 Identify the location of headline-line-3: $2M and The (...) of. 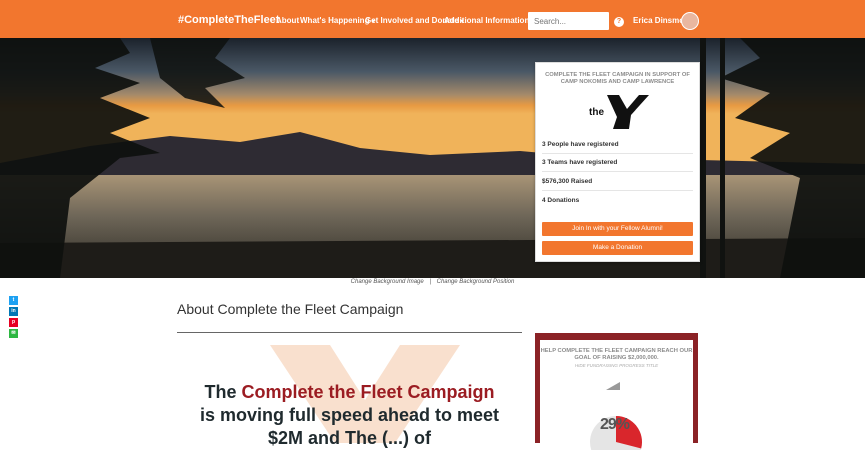
(349, 438).